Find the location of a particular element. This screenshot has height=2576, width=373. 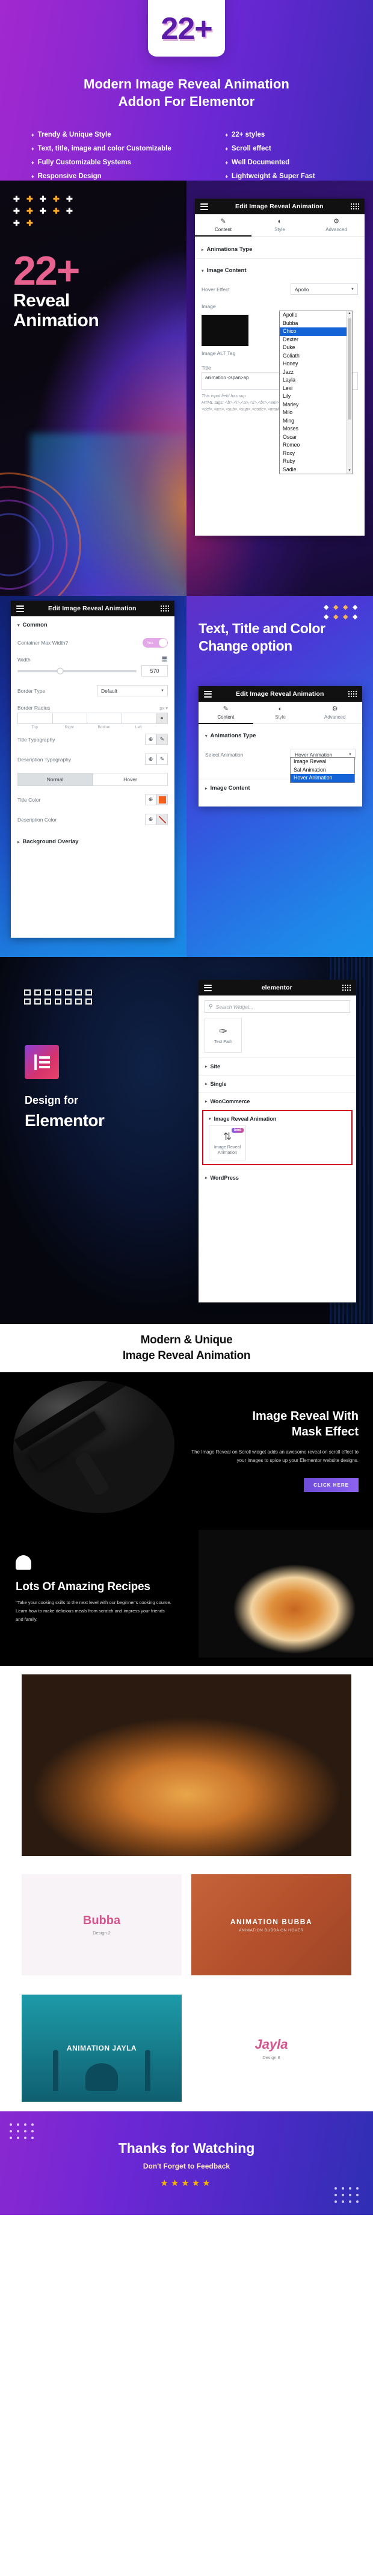

unit-selector: px ▾ is located at coordinates (163, 708).